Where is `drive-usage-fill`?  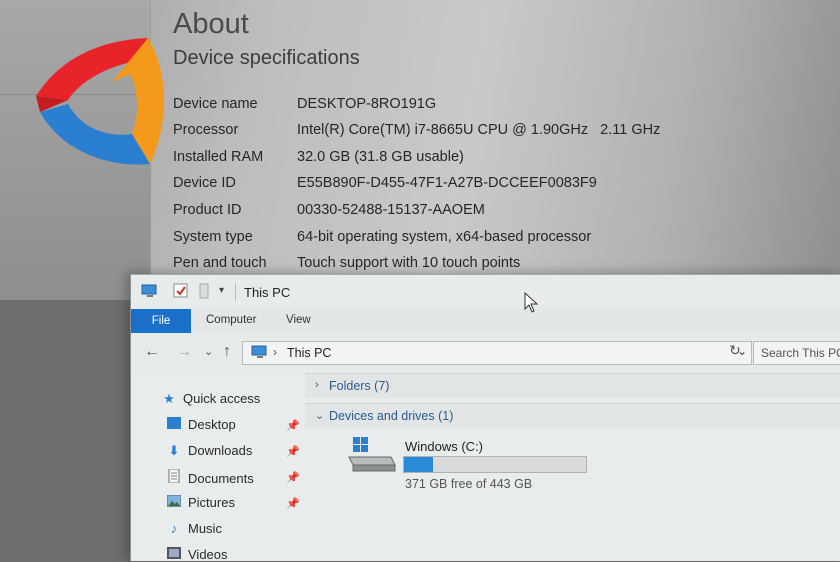
drive-usage-fill is located at coordinates (419, 464).